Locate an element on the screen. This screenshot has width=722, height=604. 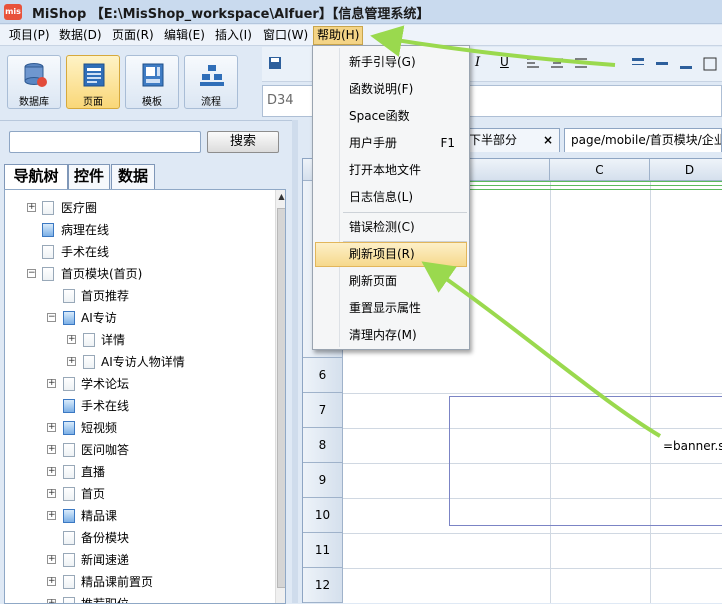
template-label: 模板 is located at coordinates (152, 102).